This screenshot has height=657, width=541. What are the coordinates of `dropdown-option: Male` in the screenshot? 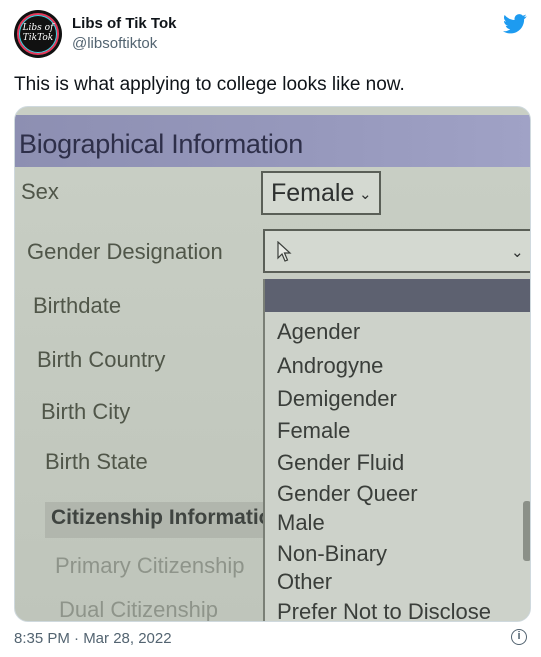 It's located at (301, 523).